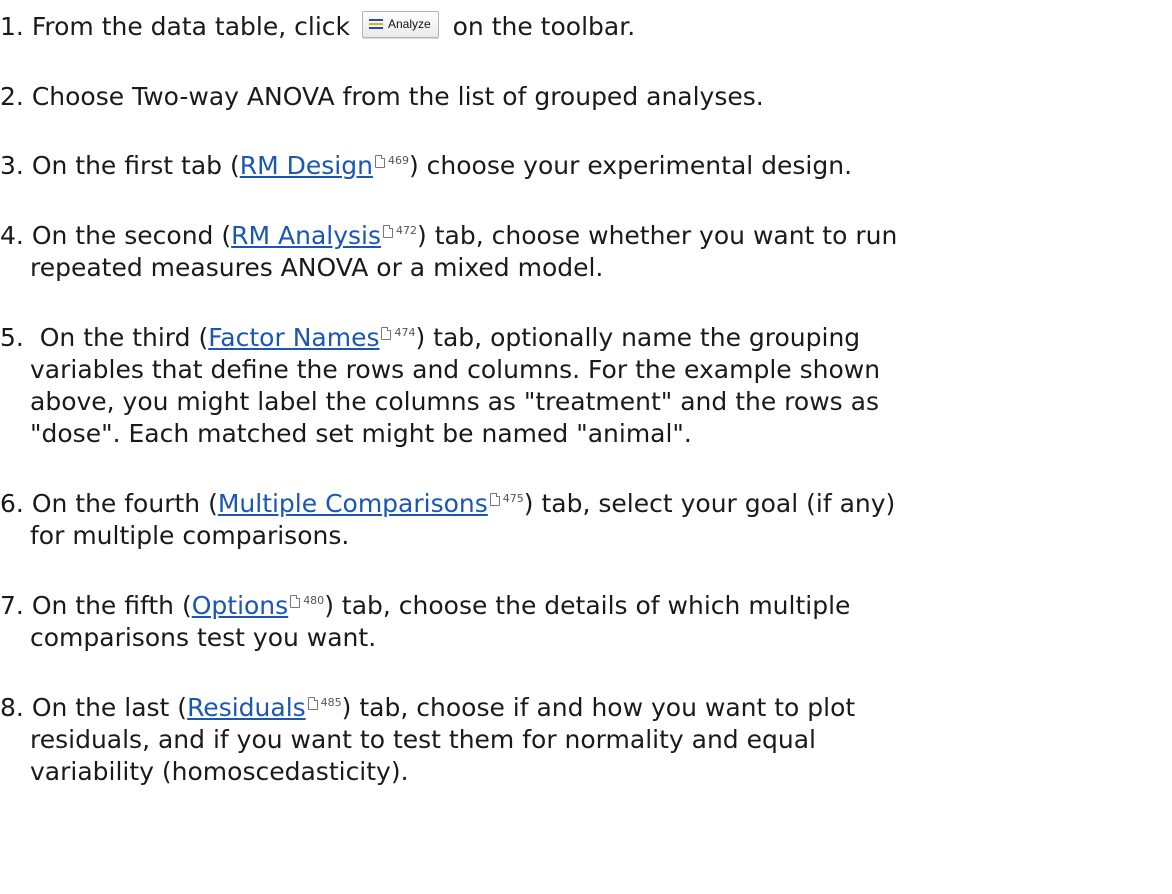  Describe the element at coordinates (190, 535) in the screenshot. I see `step-continuation: for multiple comparisons.` at that location.